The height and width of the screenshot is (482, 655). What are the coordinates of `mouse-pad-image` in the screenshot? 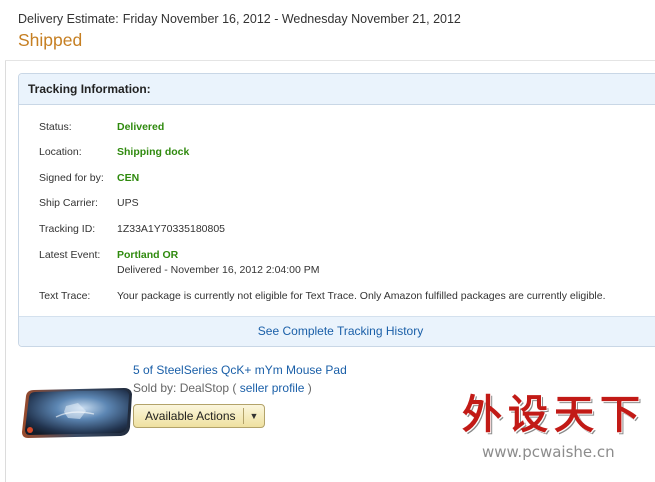 It's located at (77, 413).